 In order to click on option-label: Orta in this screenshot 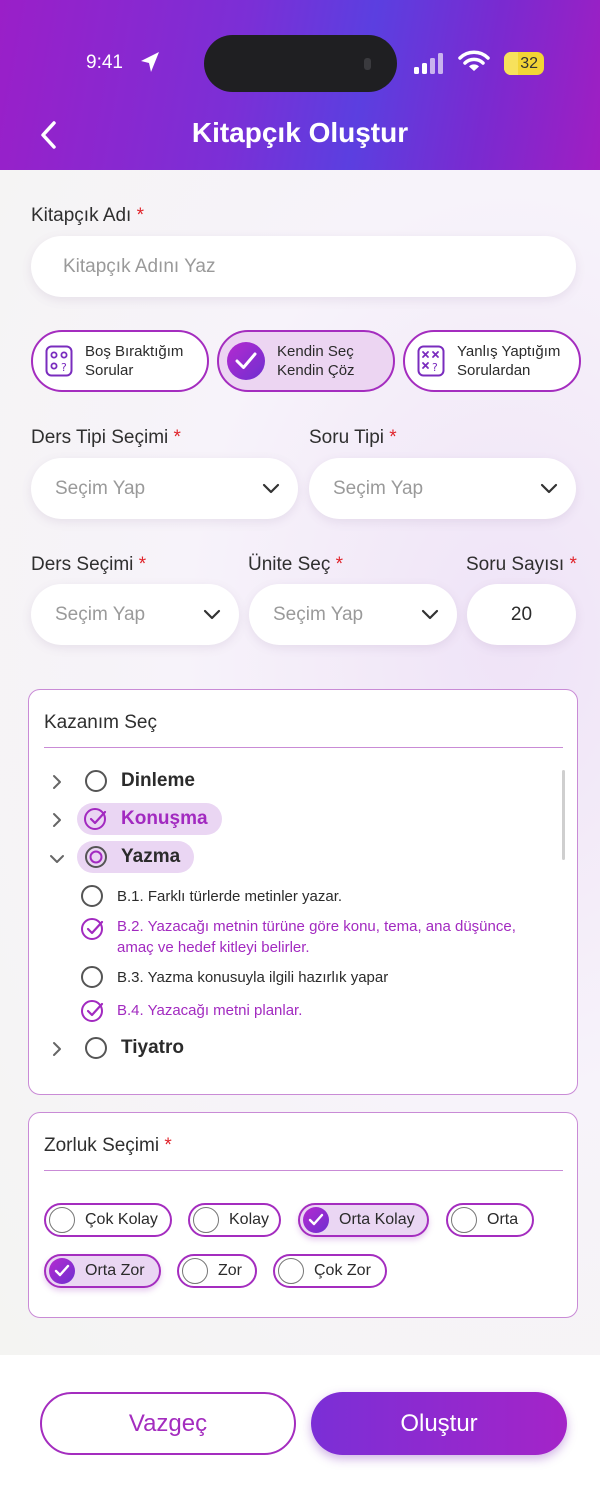, I will do `click(503, 1219)`.